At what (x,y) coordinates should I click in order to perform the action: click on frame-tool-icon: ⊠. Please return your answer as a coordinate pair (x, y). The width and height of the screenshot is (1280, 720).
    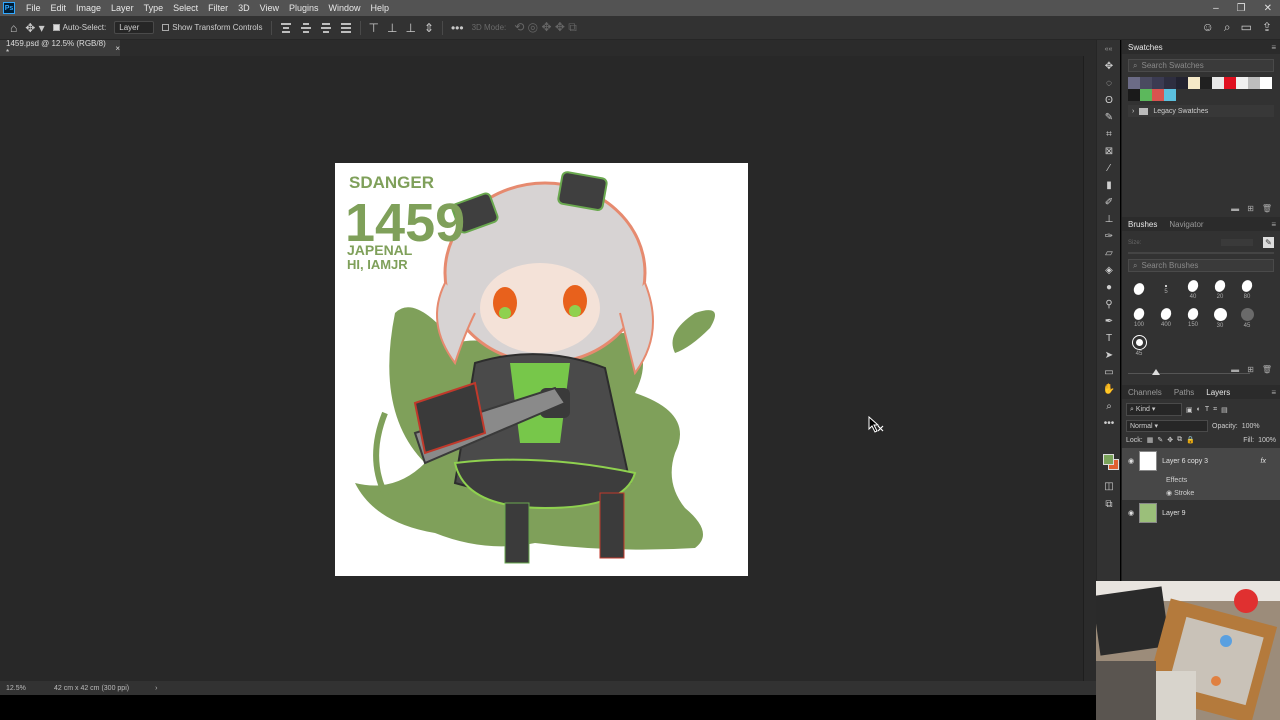
    Looking at the image, I should click on (1109, 151).